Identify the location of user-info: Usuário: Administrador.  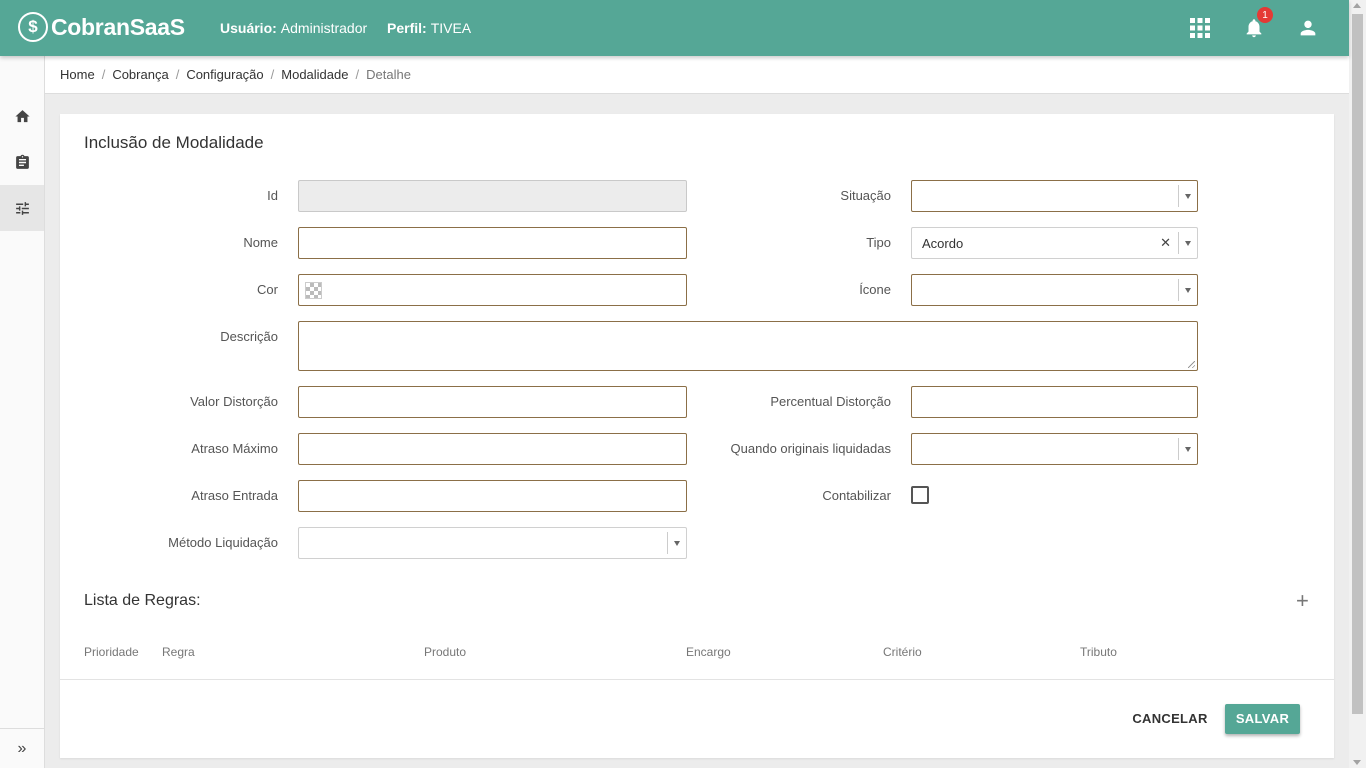
(293, 28).